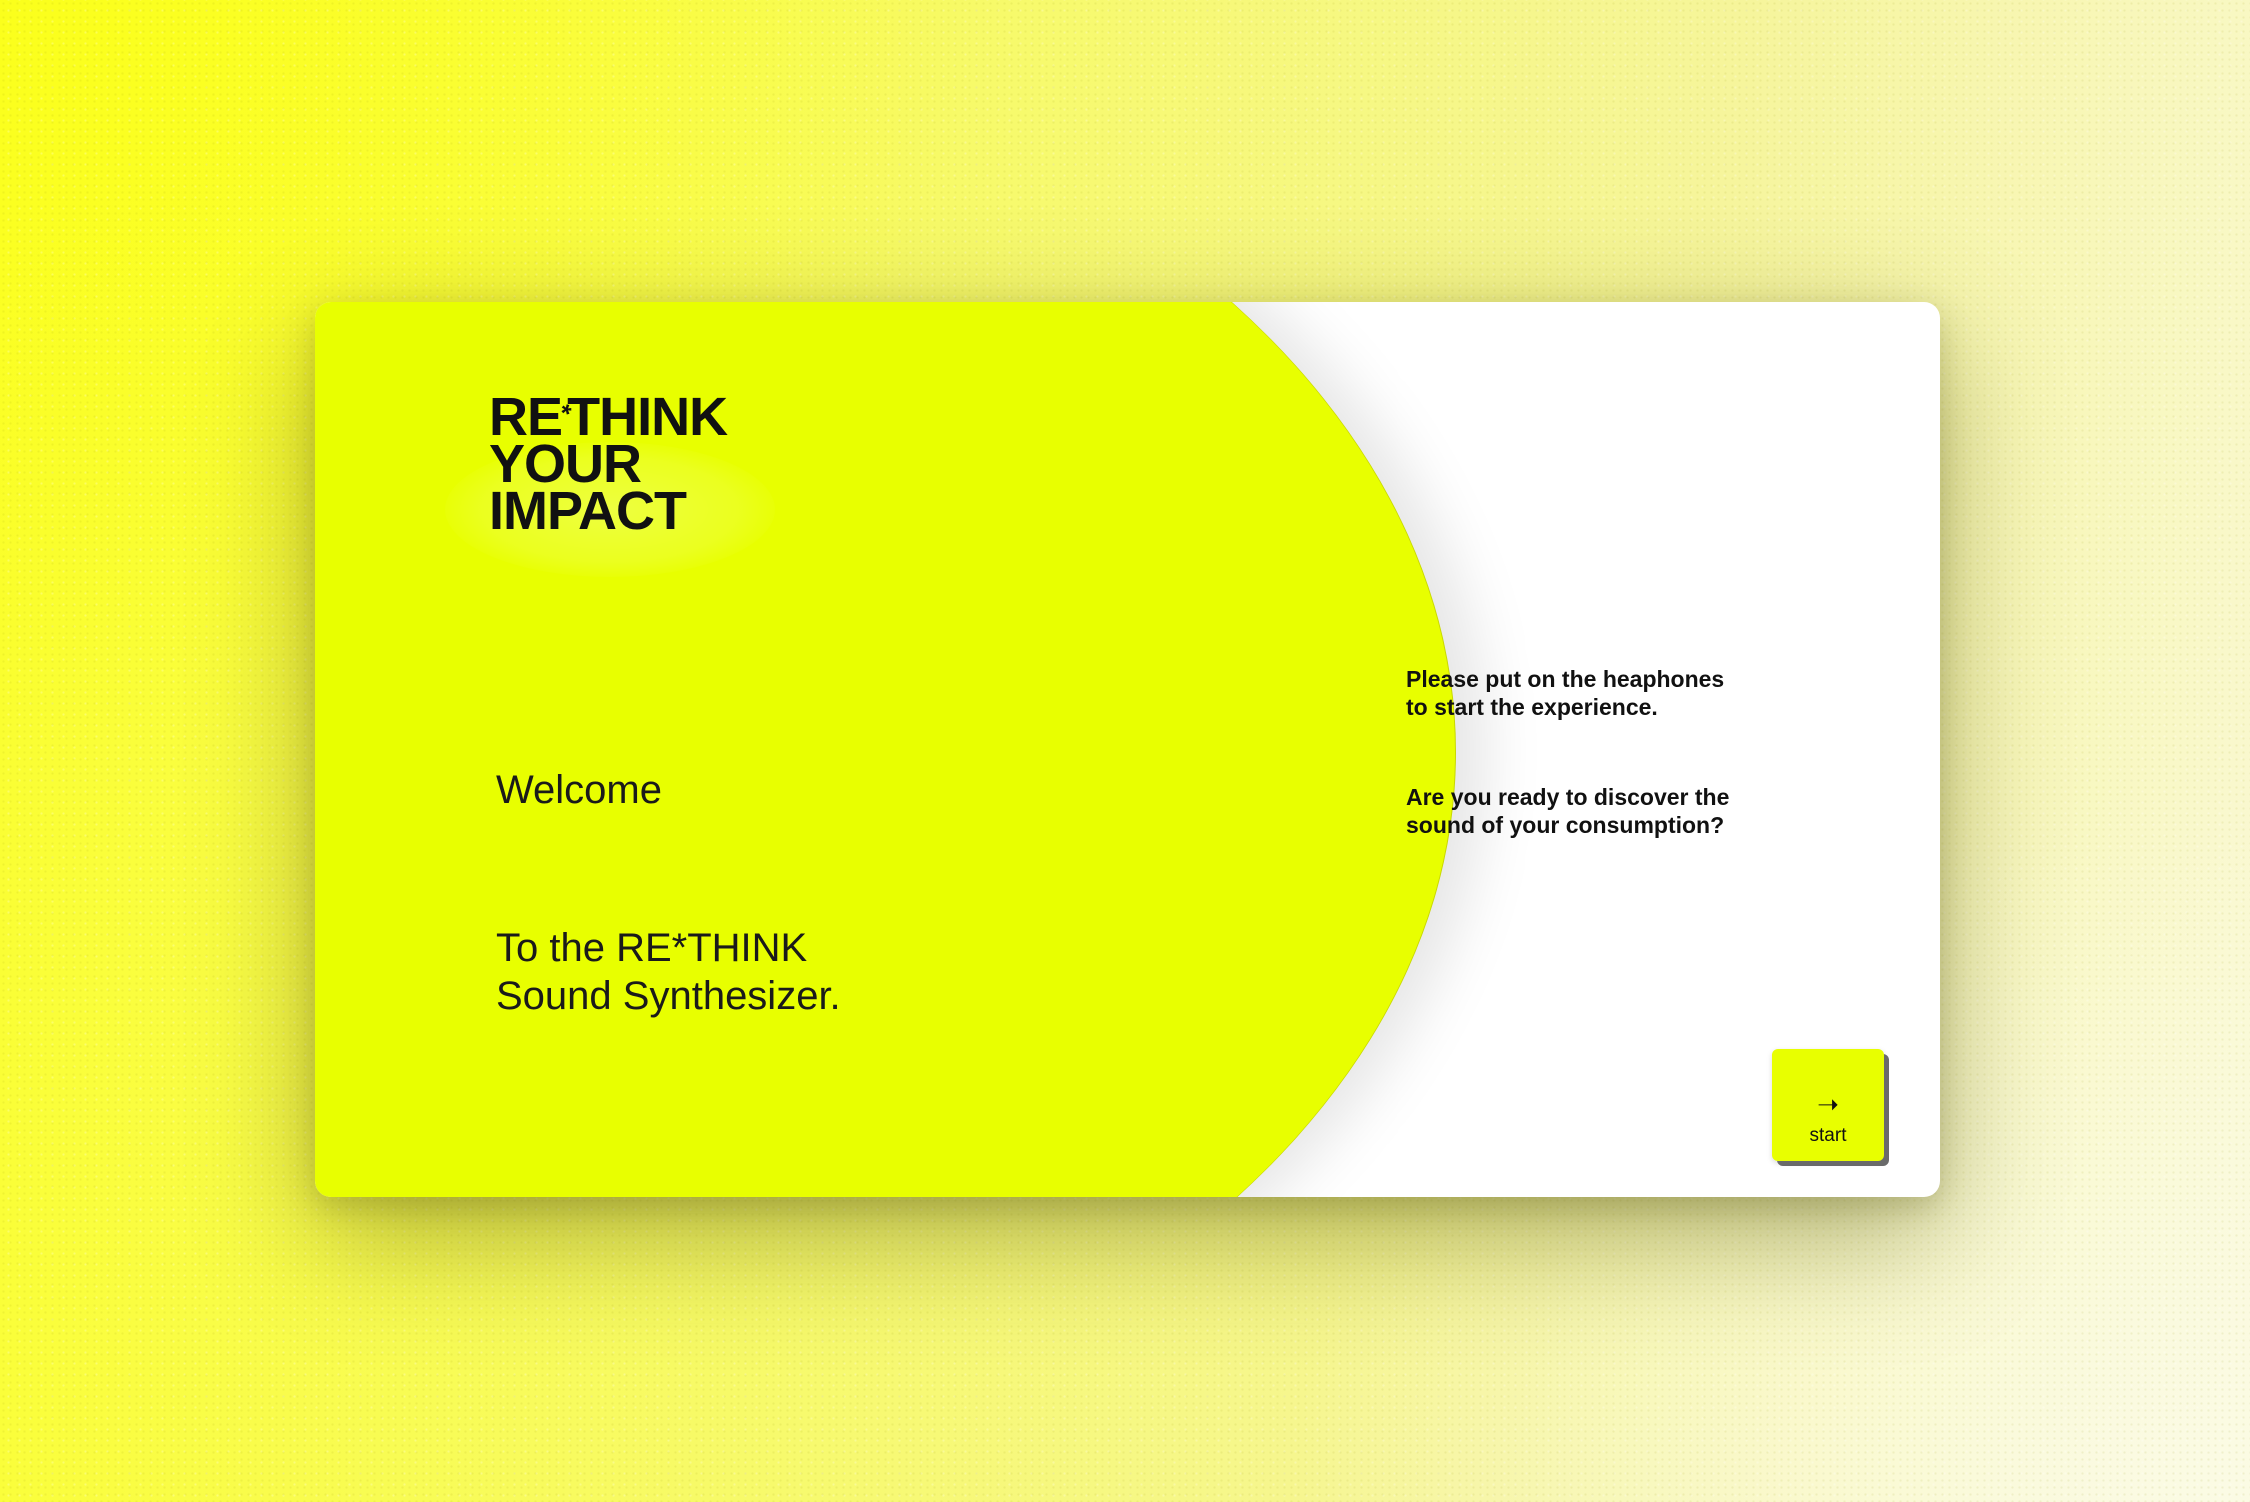 This screenshot has width=2250, height=1502. I want to click on headphones-line-2: to start the experience., so click(1532, 707).